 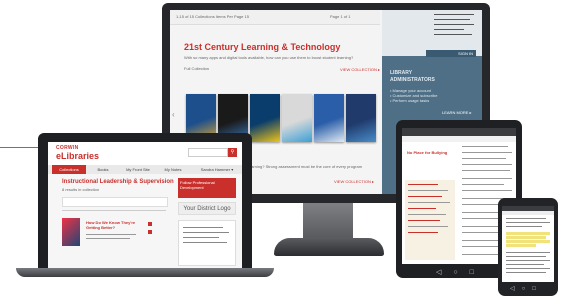 I want to click on collection-title: 21st Century Learning & Technology, so click(x=262, y=47).